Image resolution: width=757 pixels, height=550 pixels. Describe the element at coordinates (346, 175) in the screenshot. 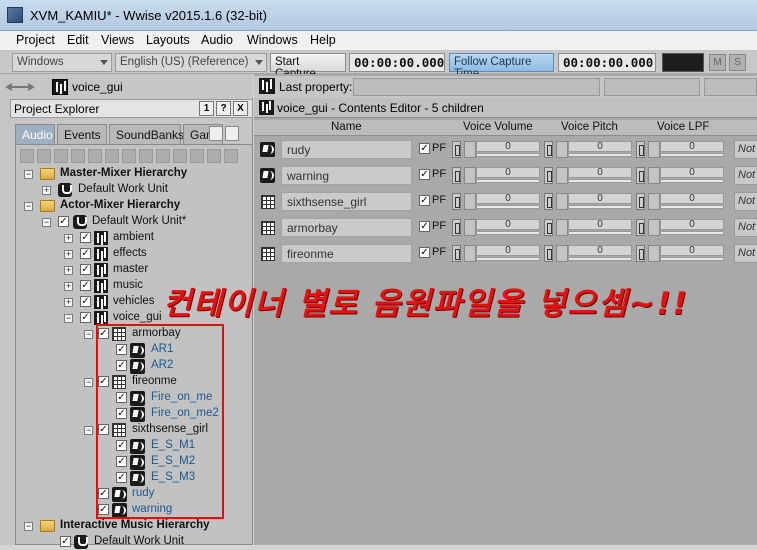

I see `row-name: warning` at that location.